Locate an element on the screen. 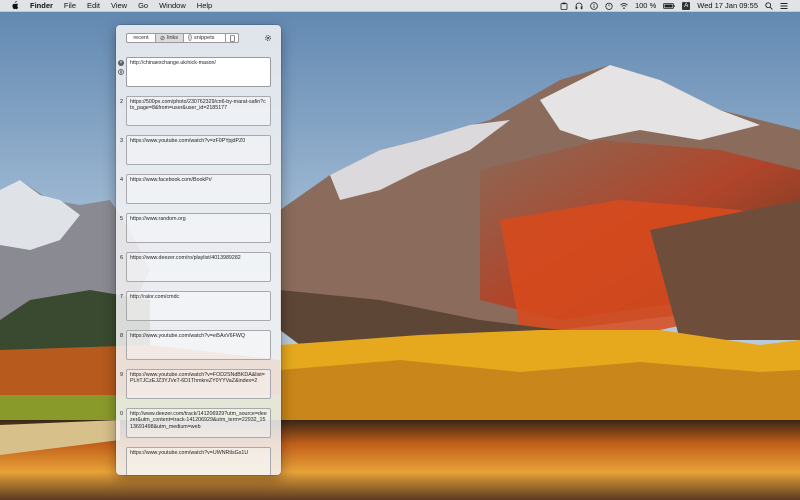  menu-edit: Edit is located at coordinates (93, 5).